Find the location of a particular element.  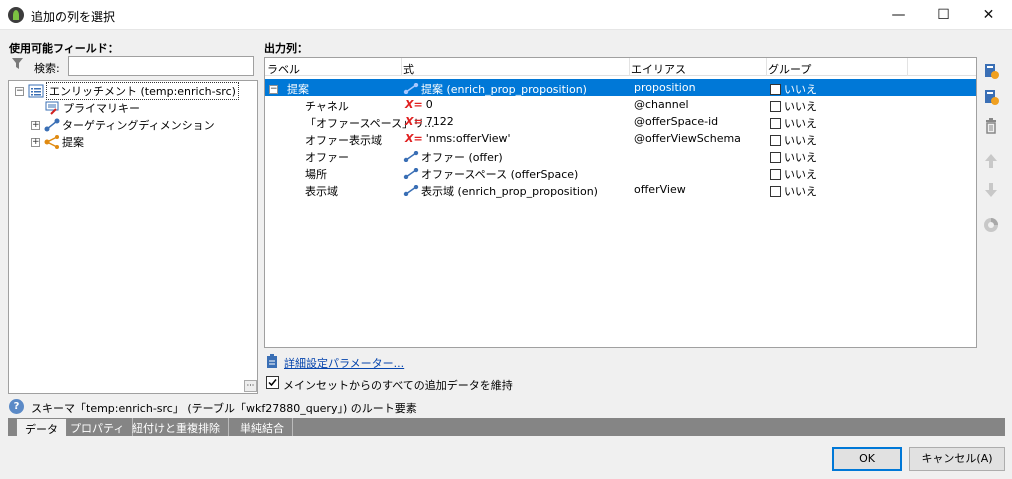

row-expression: 提案 (enrich_prop_proposition) is located at coordinates (495, 89).